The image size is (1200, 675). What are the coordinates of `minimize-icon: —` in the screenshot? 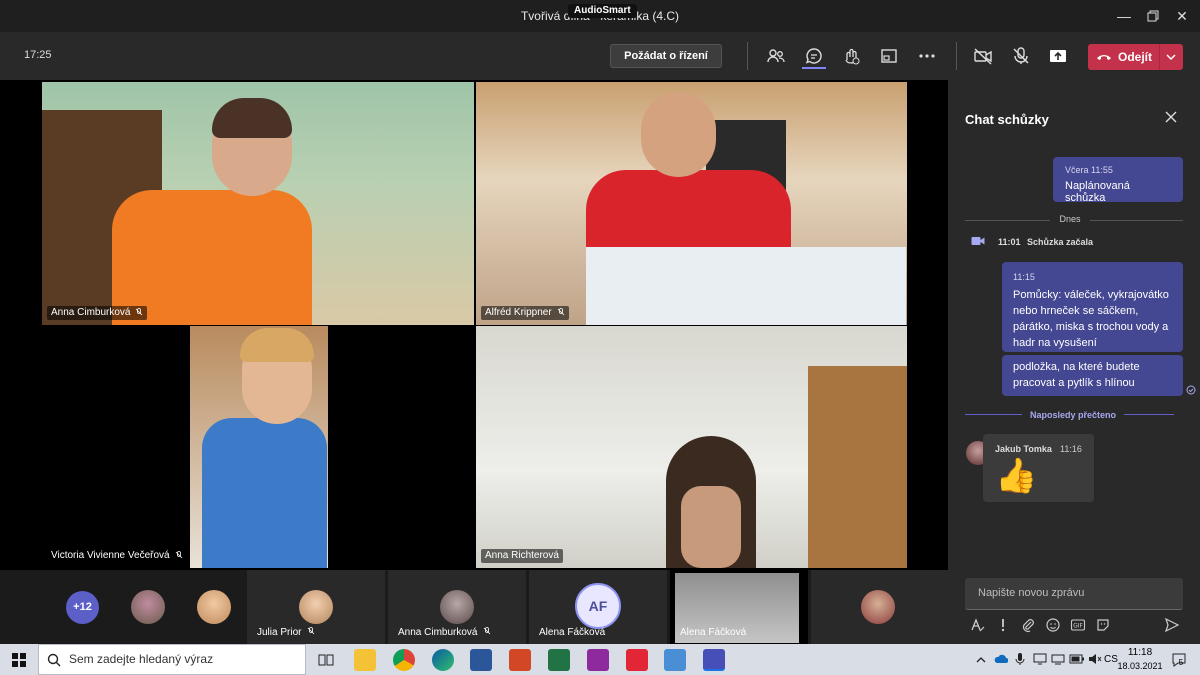 It's located at (1124, 16).